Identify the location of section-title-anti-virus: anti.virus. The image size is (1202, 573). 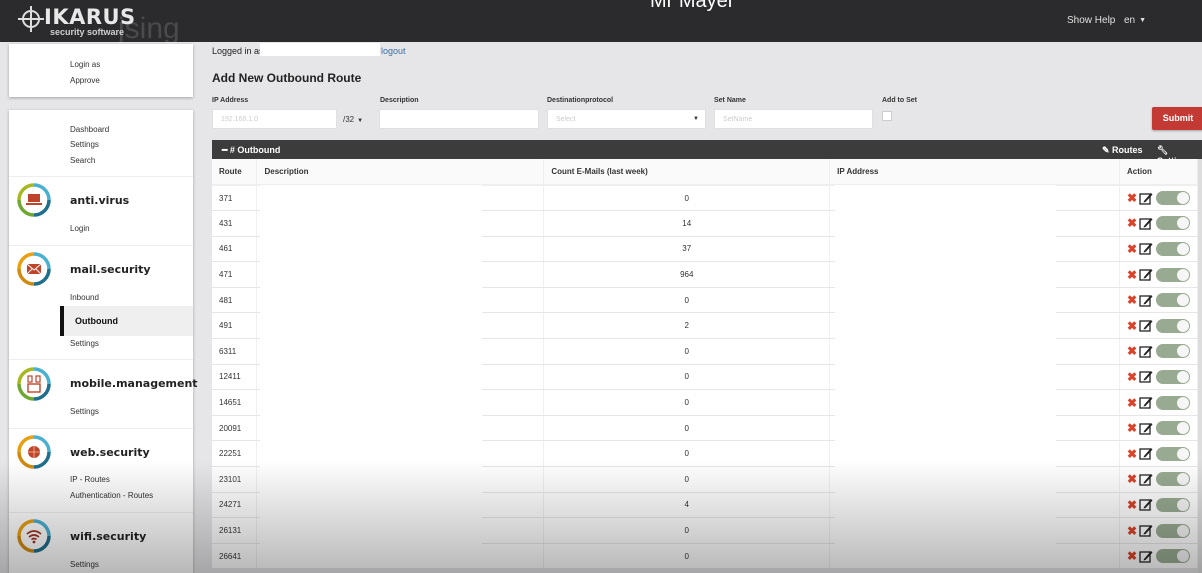
(99, 200).